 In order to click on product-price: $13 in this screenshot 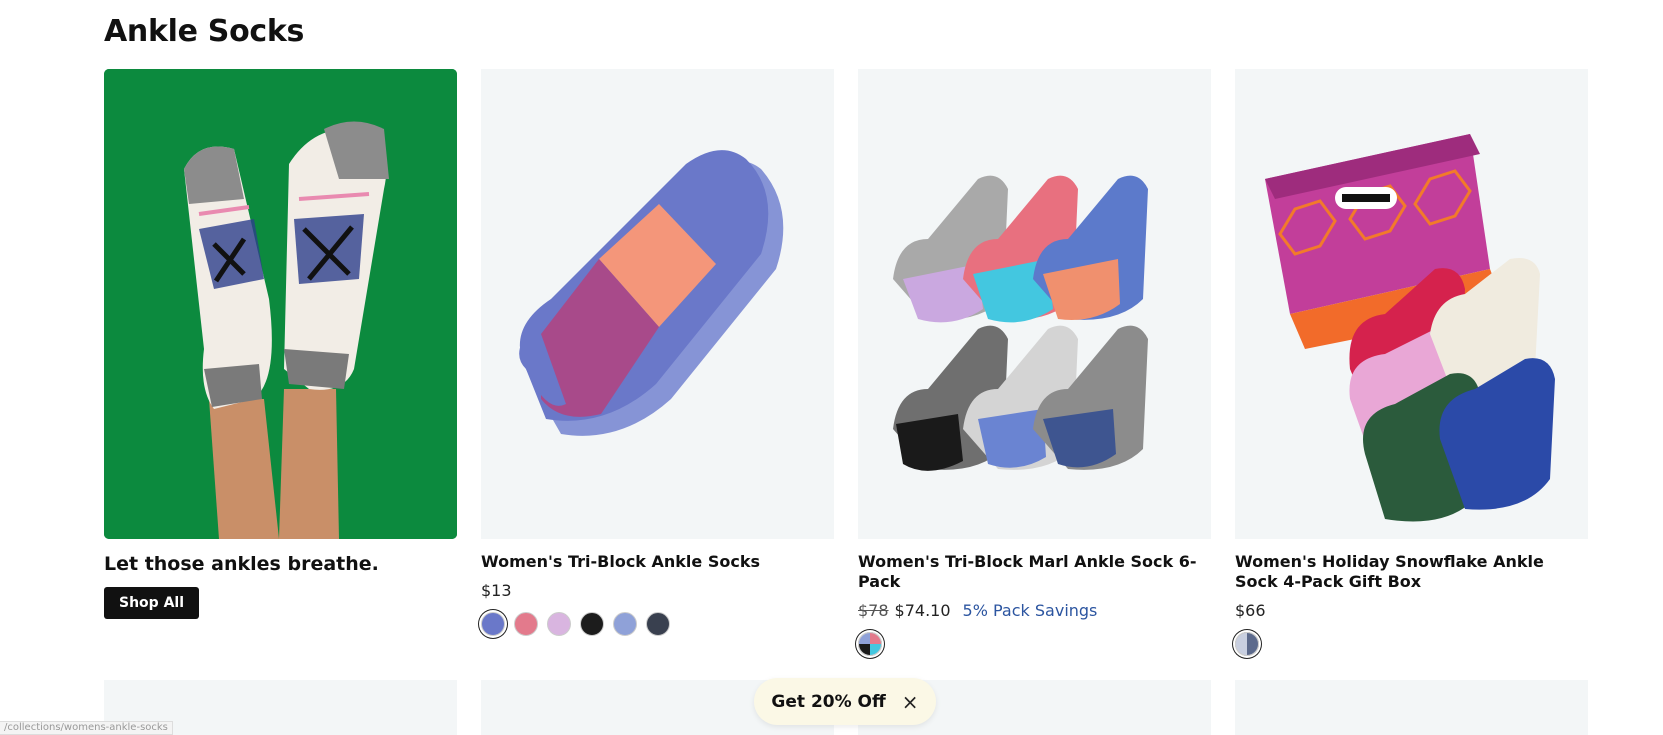, I will do `click(496, 590)`.